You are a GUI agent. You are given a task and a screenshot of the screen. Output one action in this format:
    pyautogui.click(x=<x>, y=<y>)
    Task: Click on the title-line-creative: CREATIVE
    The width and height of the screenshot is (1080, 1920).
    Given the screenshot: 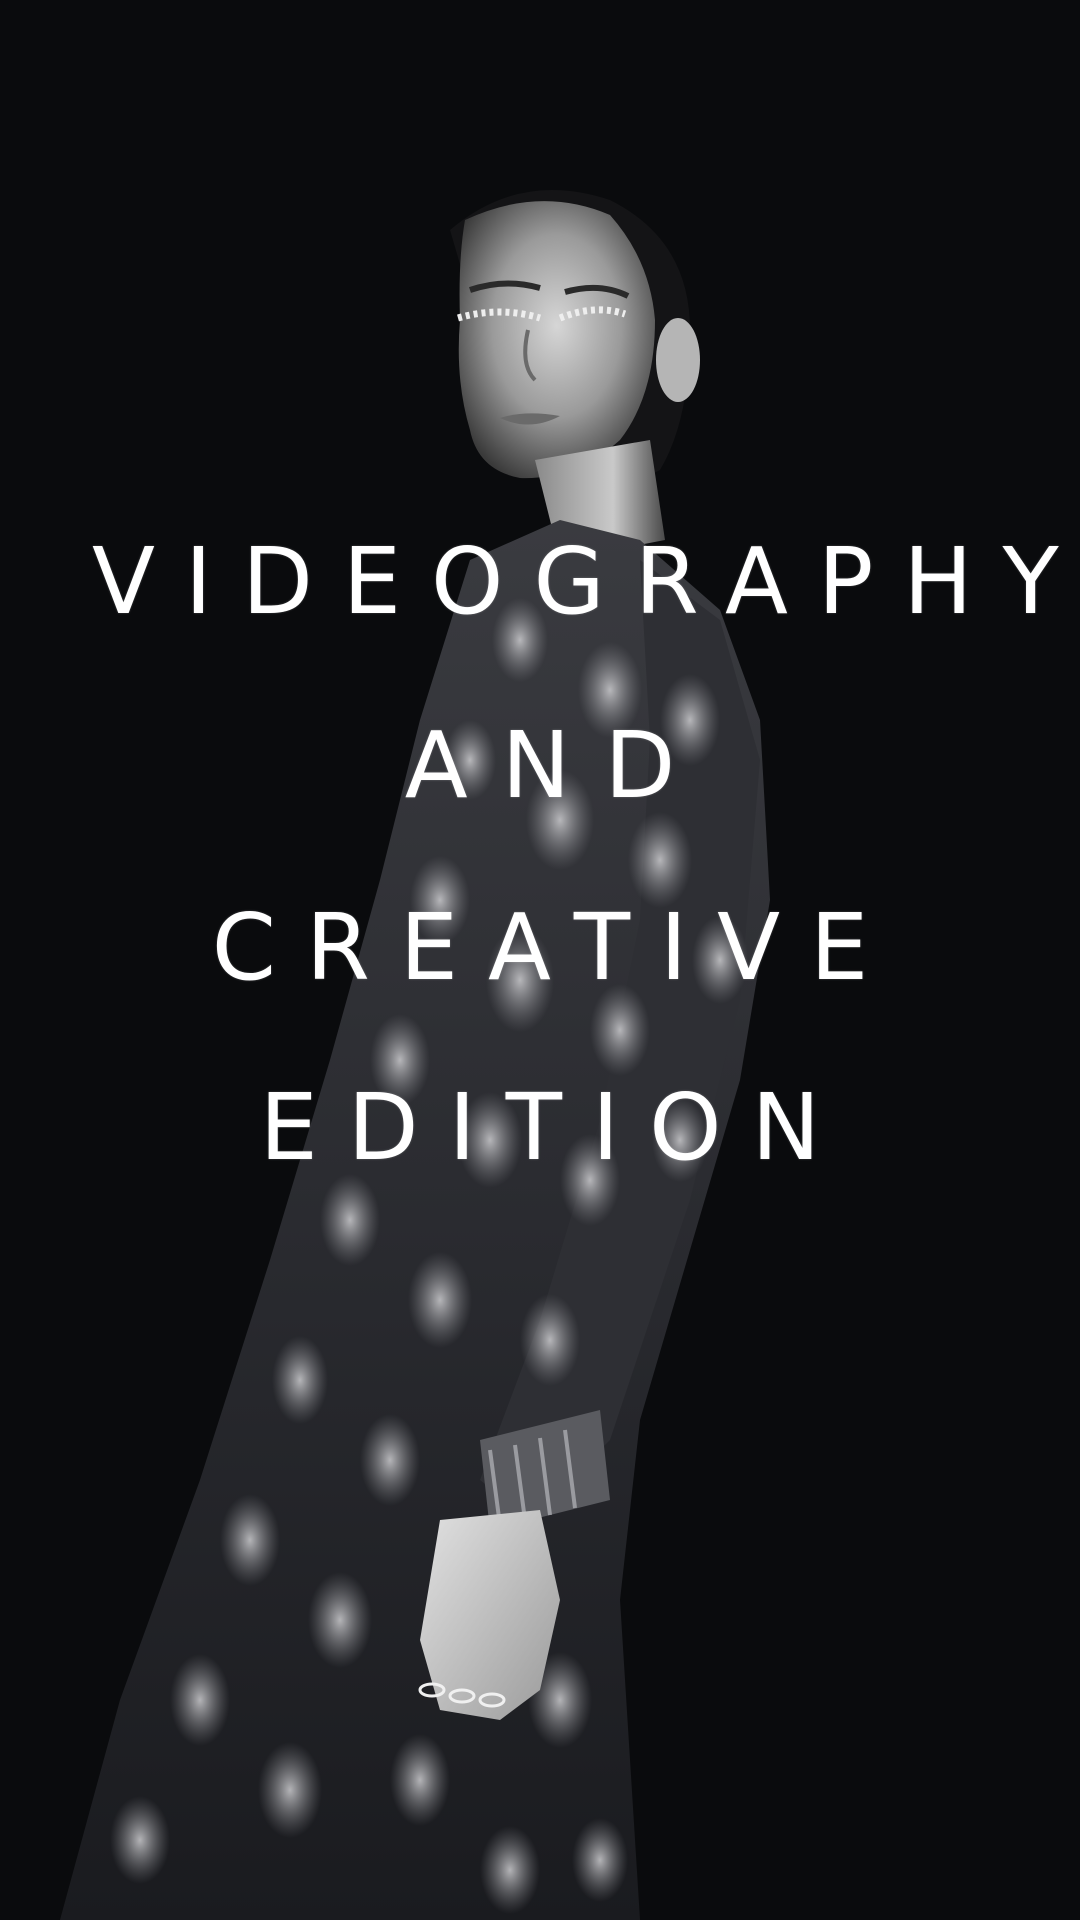 What is the action you would take?
    pyautogui.click(x=555, y=947)
    